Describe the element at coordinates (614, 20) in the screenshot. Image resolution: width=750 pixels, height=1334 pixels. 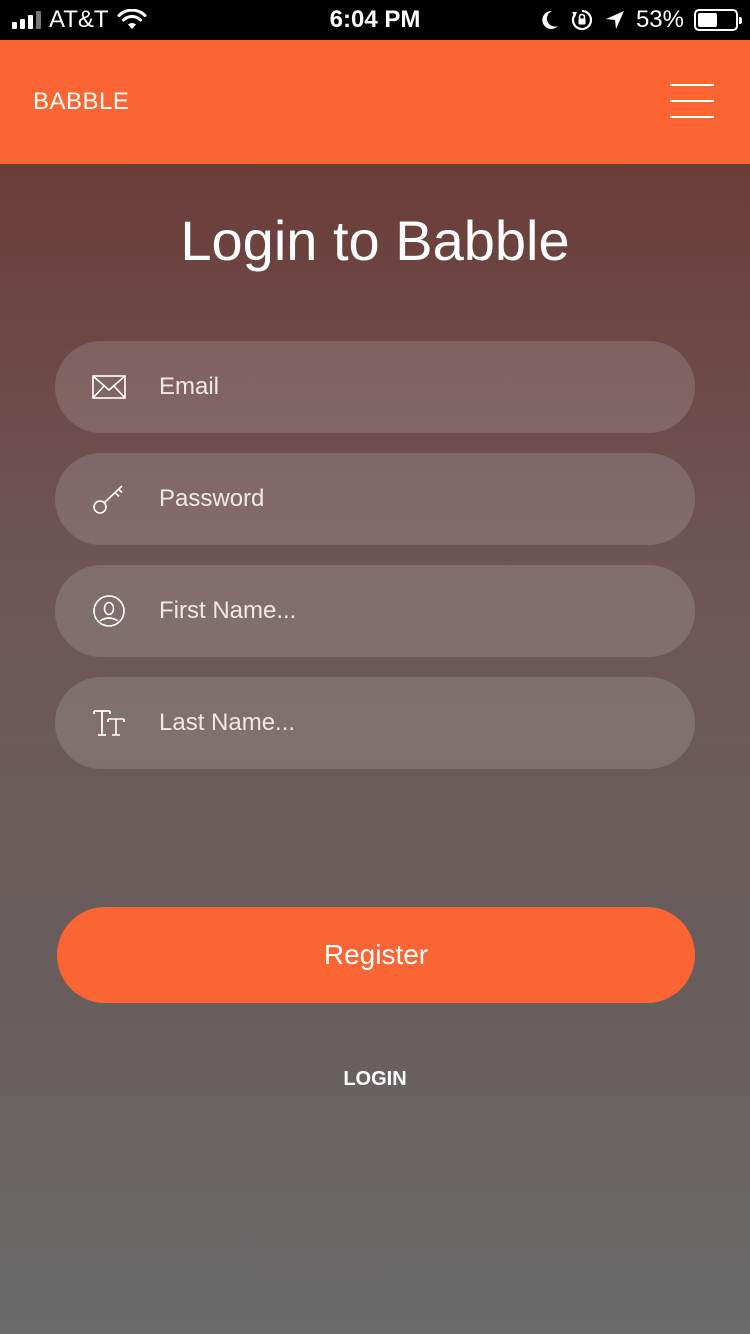
I see `location-arrow-icon` at that location.